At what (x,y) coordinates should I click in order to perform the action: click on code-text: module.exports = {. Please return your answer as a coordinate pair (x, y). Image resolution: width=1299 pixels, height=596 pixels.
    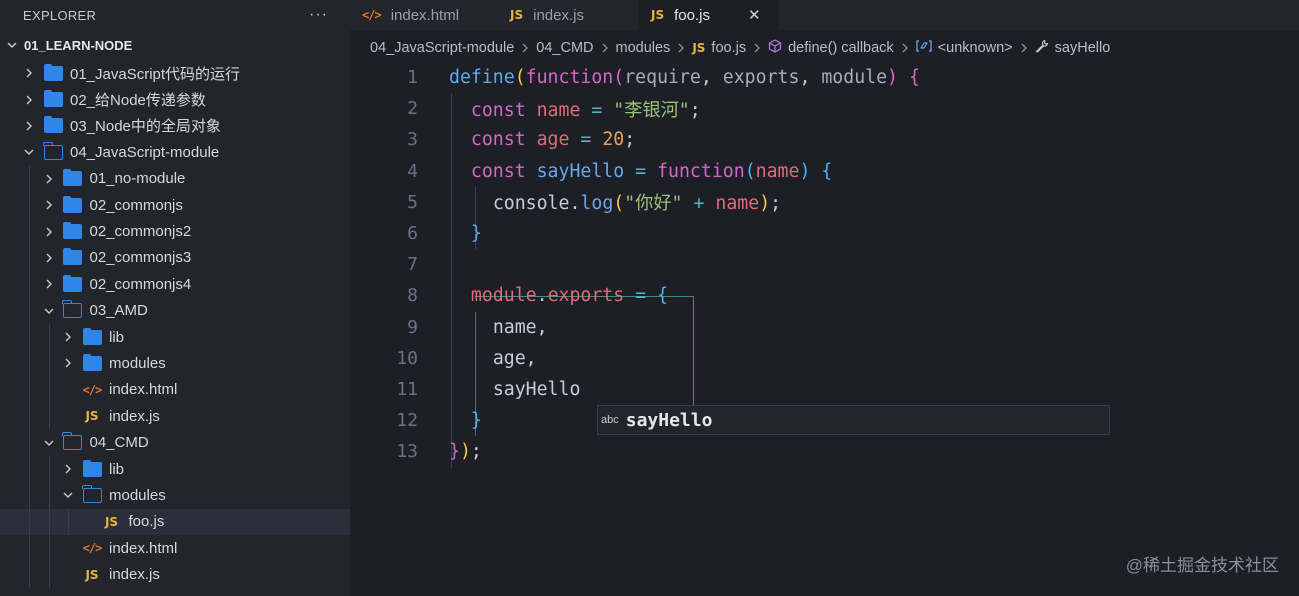
    Looking at the image, I should click on (558, 295).